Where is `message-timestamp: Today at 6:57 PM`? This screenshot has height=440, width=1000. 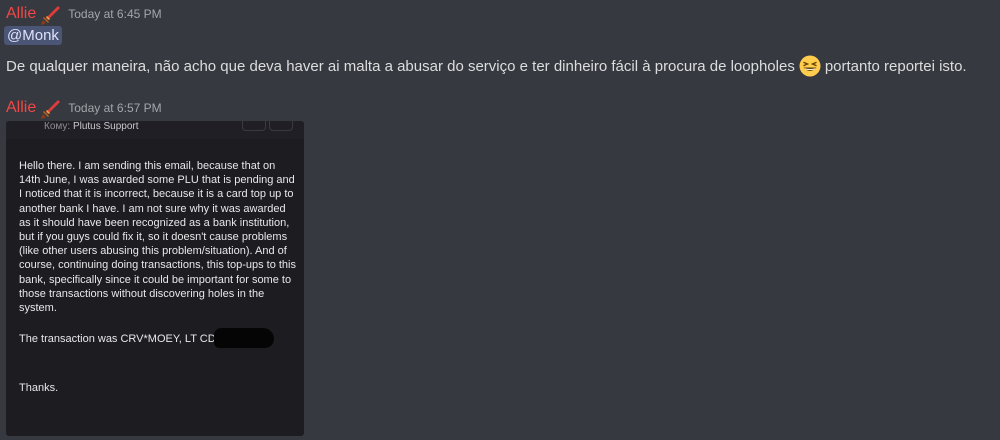
message-timestamp: Today at 6:57 PM is located at coordinates (114, 108).